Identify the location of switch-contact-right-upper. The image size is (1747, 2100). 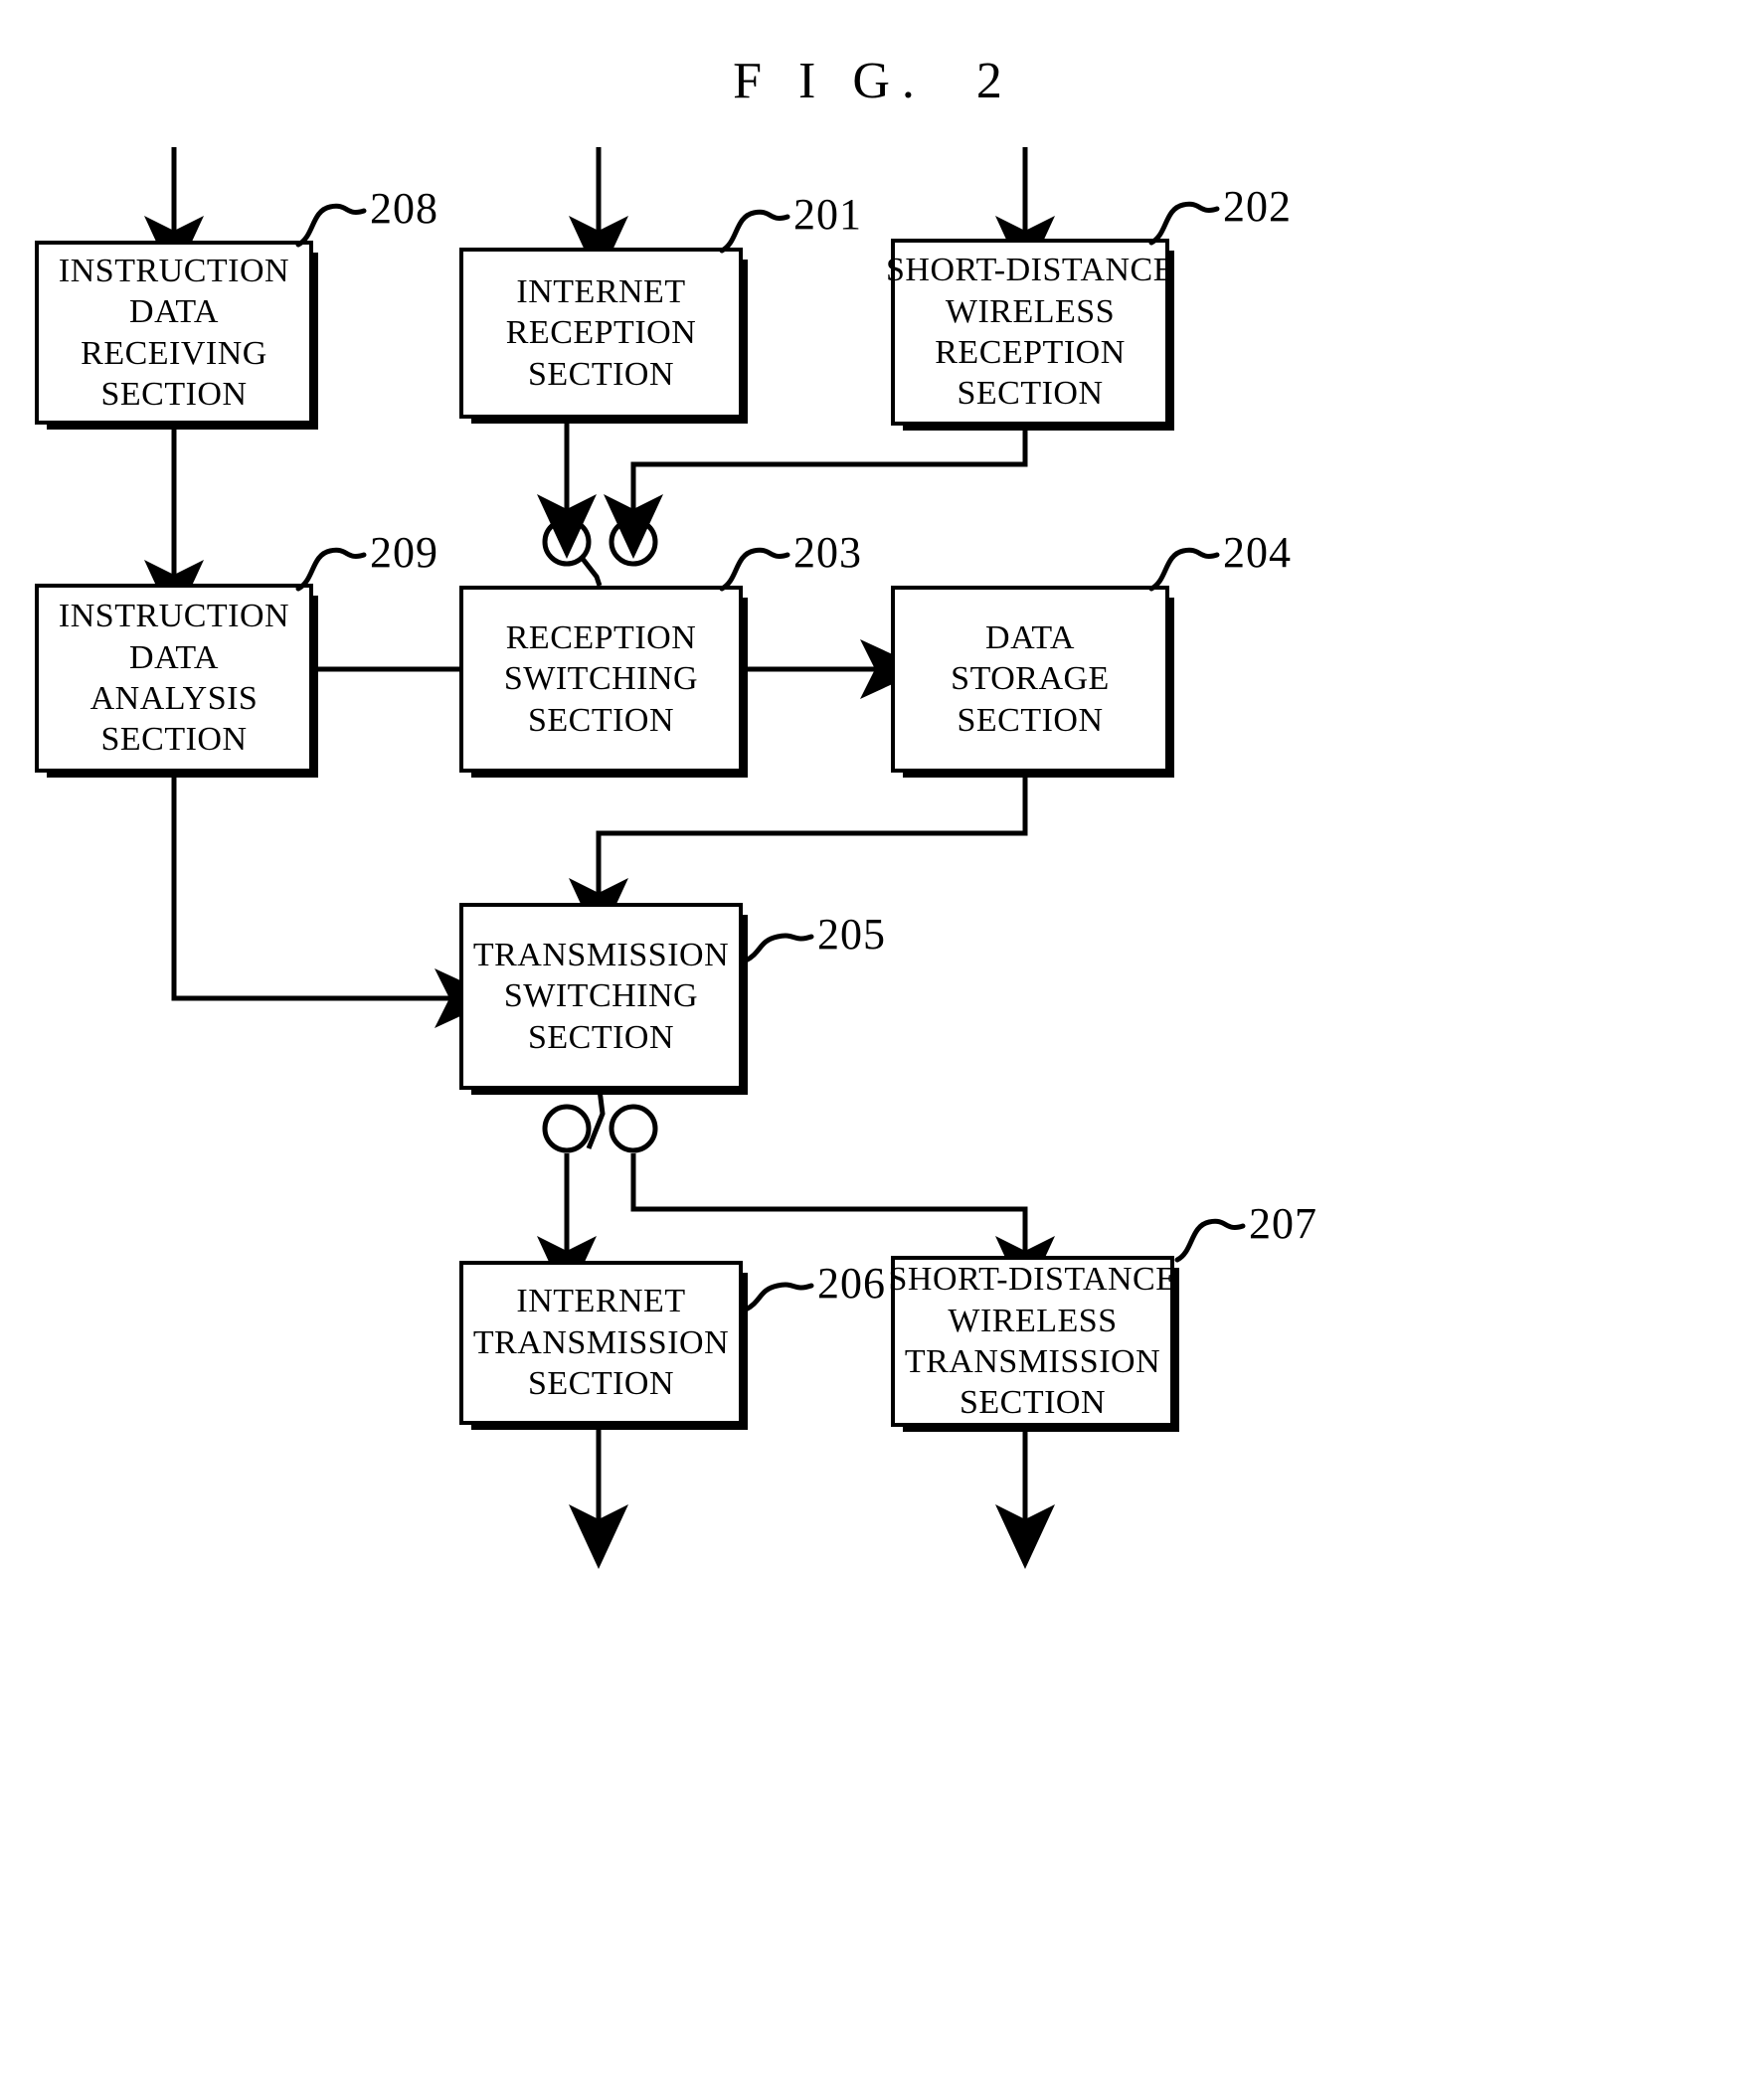
(633, 542).